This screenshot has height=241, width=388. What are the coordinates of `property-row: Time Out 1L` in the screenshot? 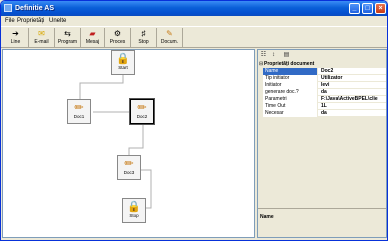 It's located at (322, 106).